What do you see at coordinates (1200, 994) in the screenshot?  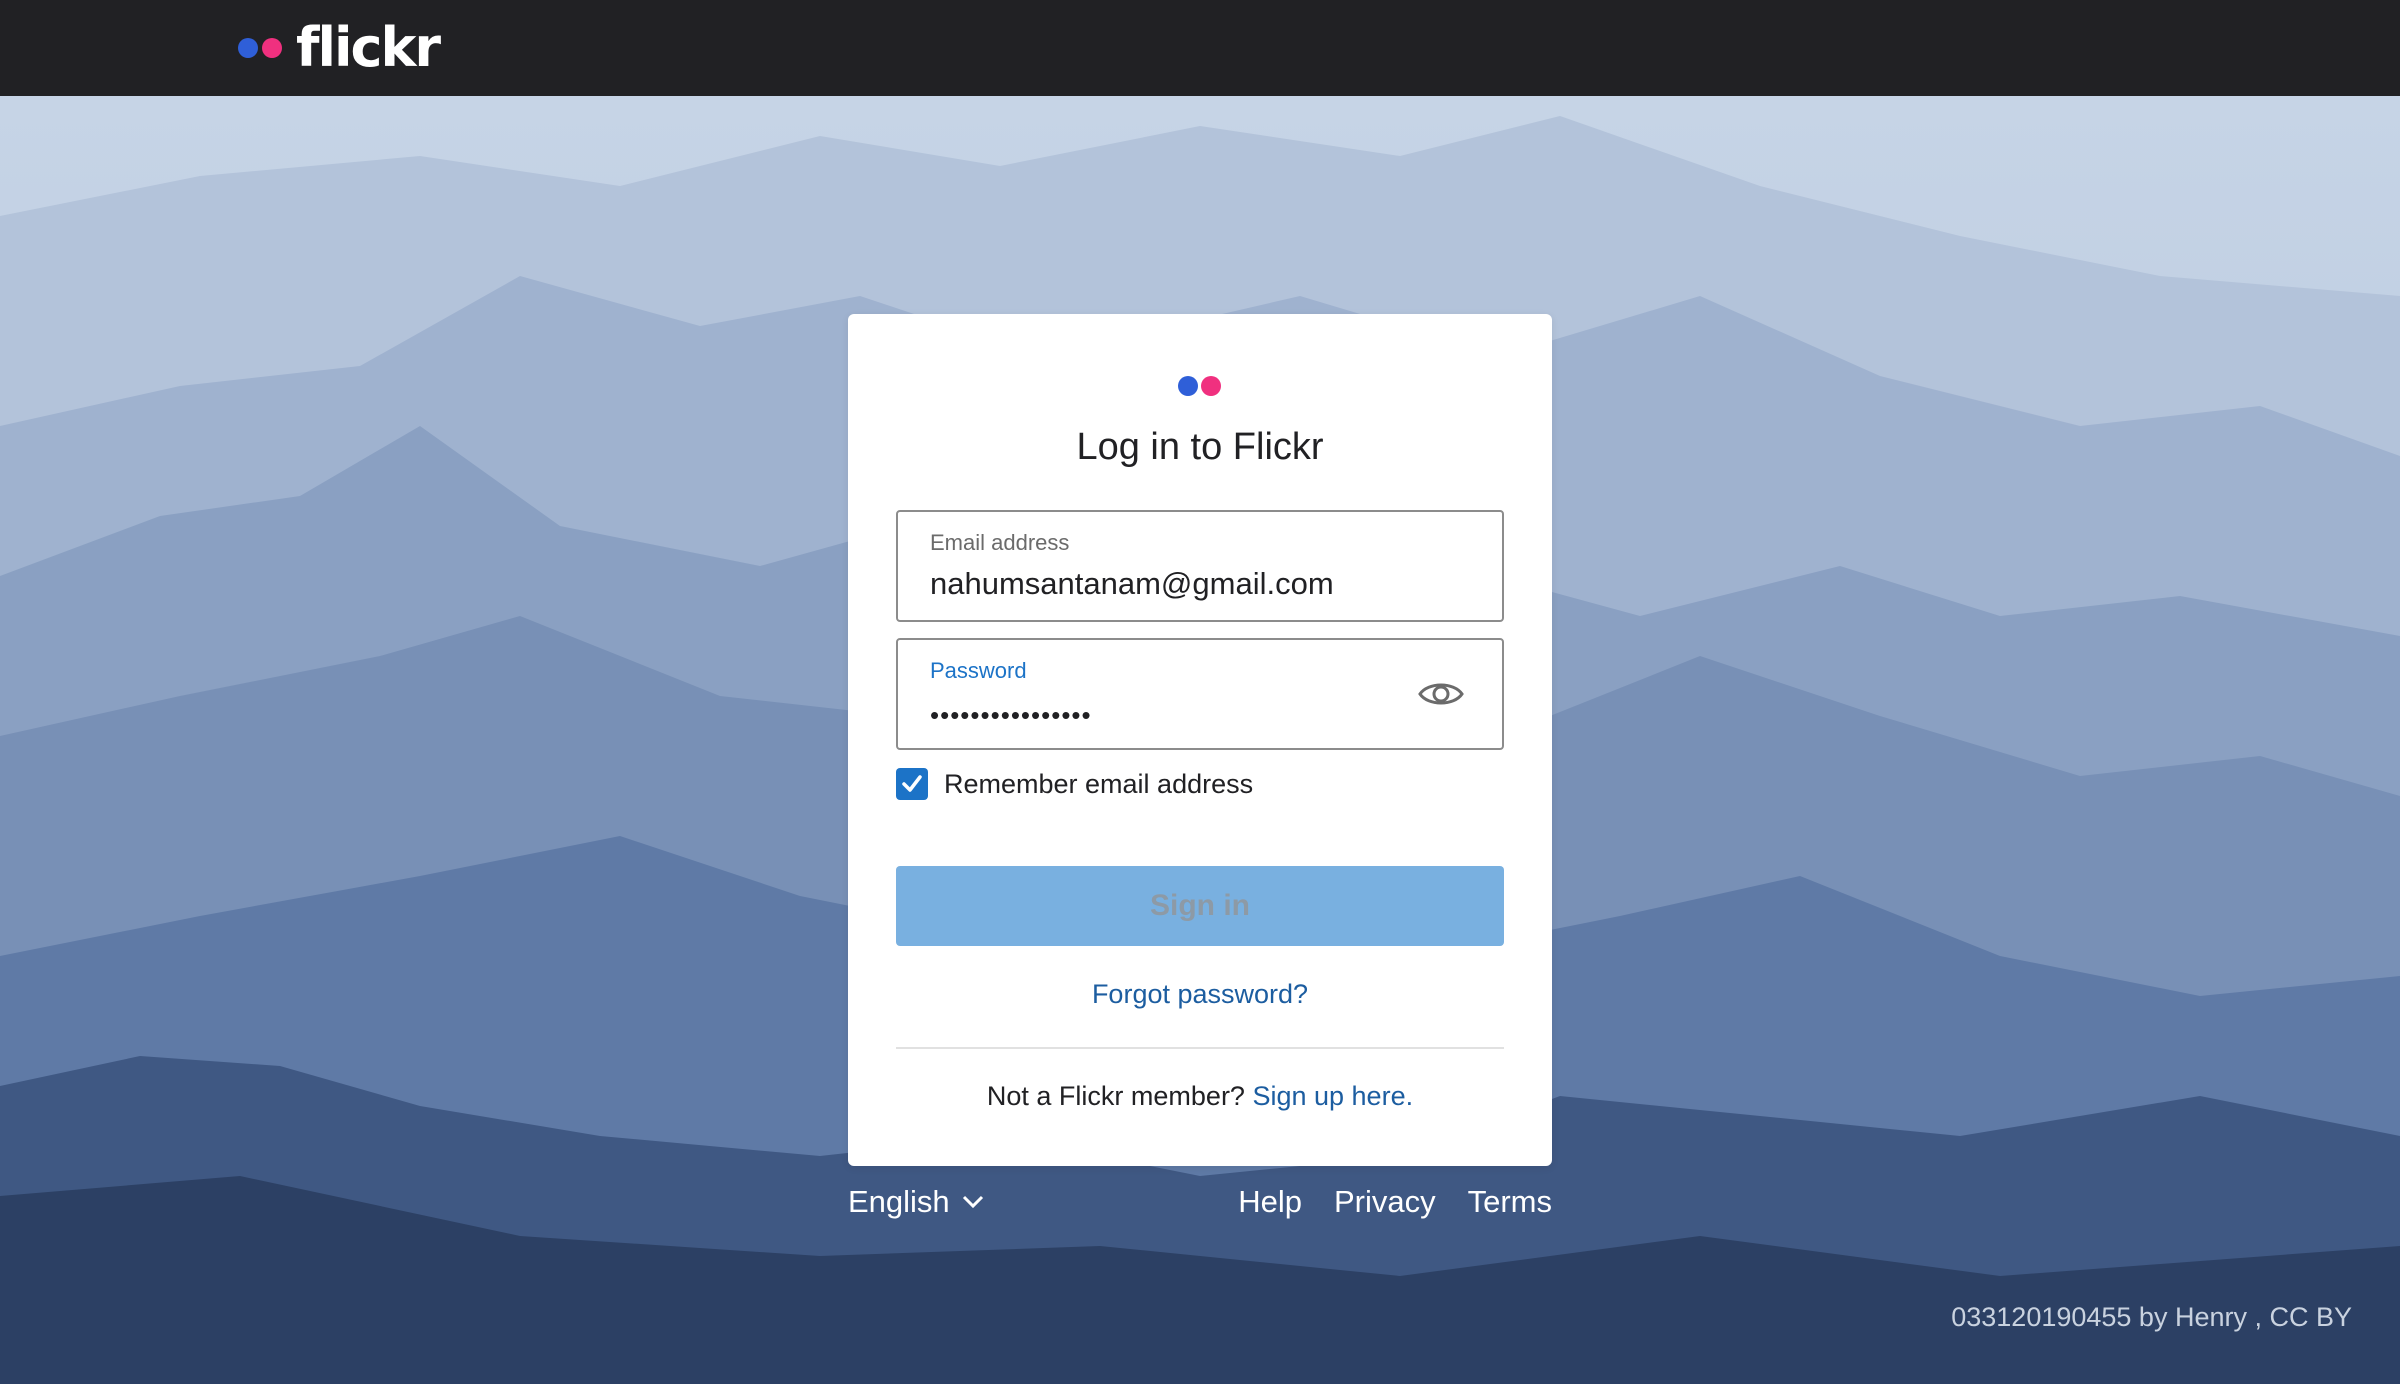 I see `forgot-password-link: Forgot password?` at bounding box center [1200, 994].